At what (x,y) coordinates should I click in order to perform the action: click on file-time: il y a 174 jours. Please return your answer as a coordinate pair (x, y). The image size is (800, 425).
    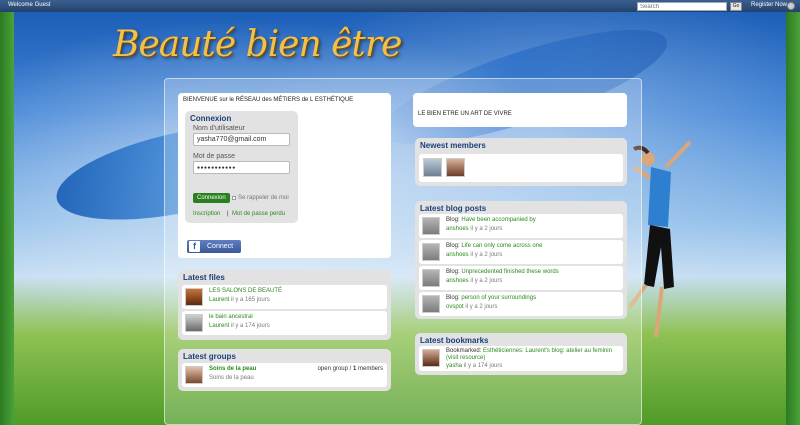
    Looking at the image, I should click on (250, 326).